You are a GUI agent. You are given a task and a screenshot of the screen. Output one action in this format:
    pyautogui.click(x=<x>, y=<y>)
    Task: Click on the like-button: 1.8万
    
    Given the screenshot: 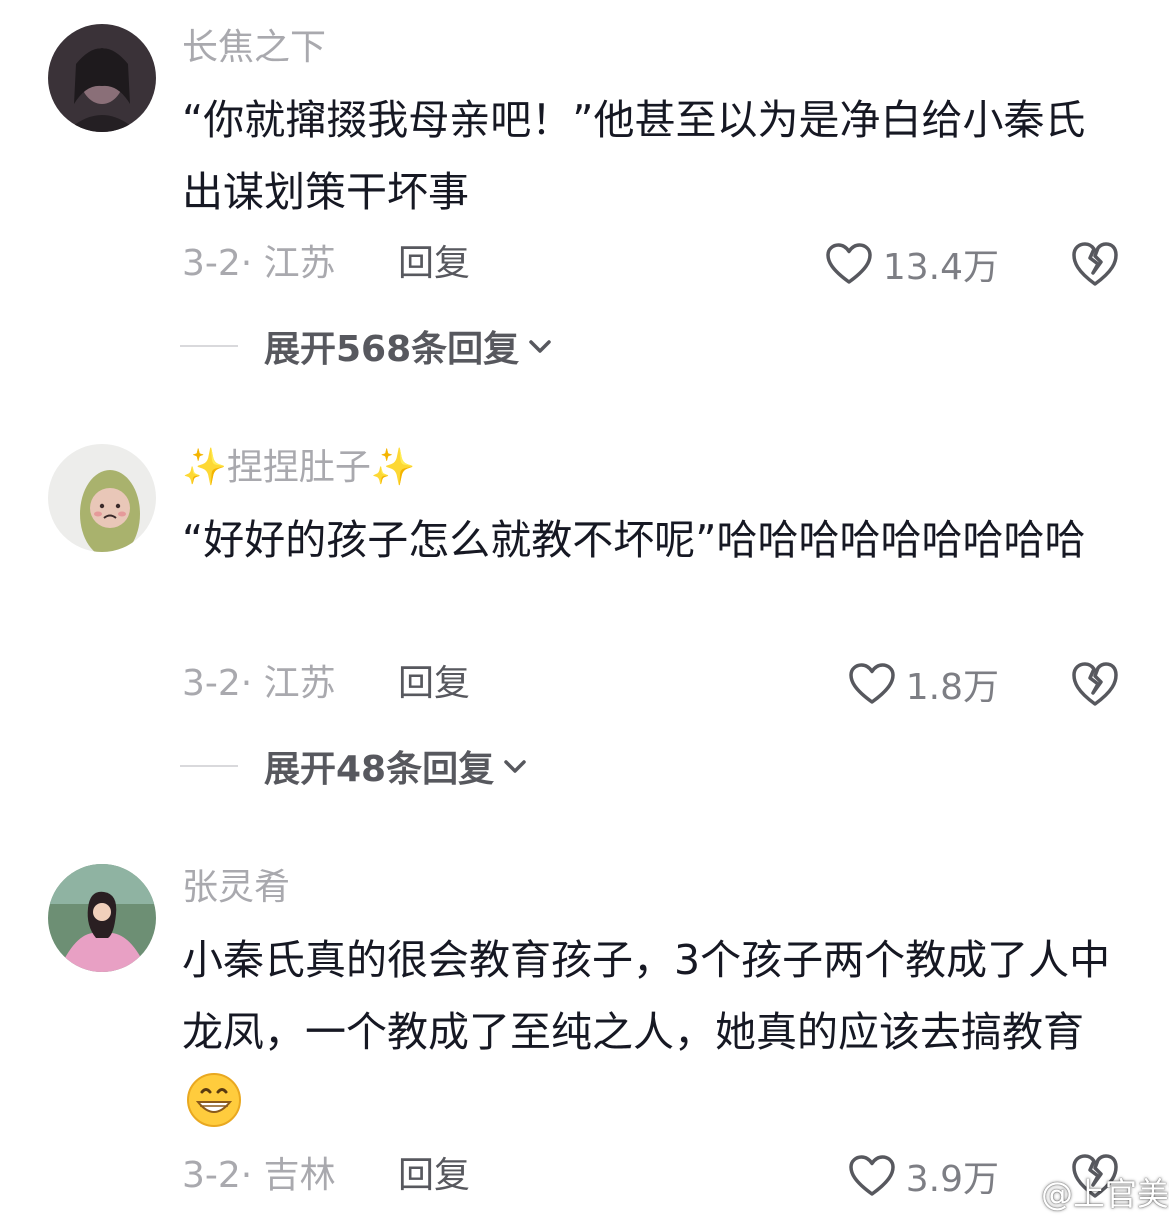 What is the action you would take?
    pyautogui.click(x=923, y=684)
    